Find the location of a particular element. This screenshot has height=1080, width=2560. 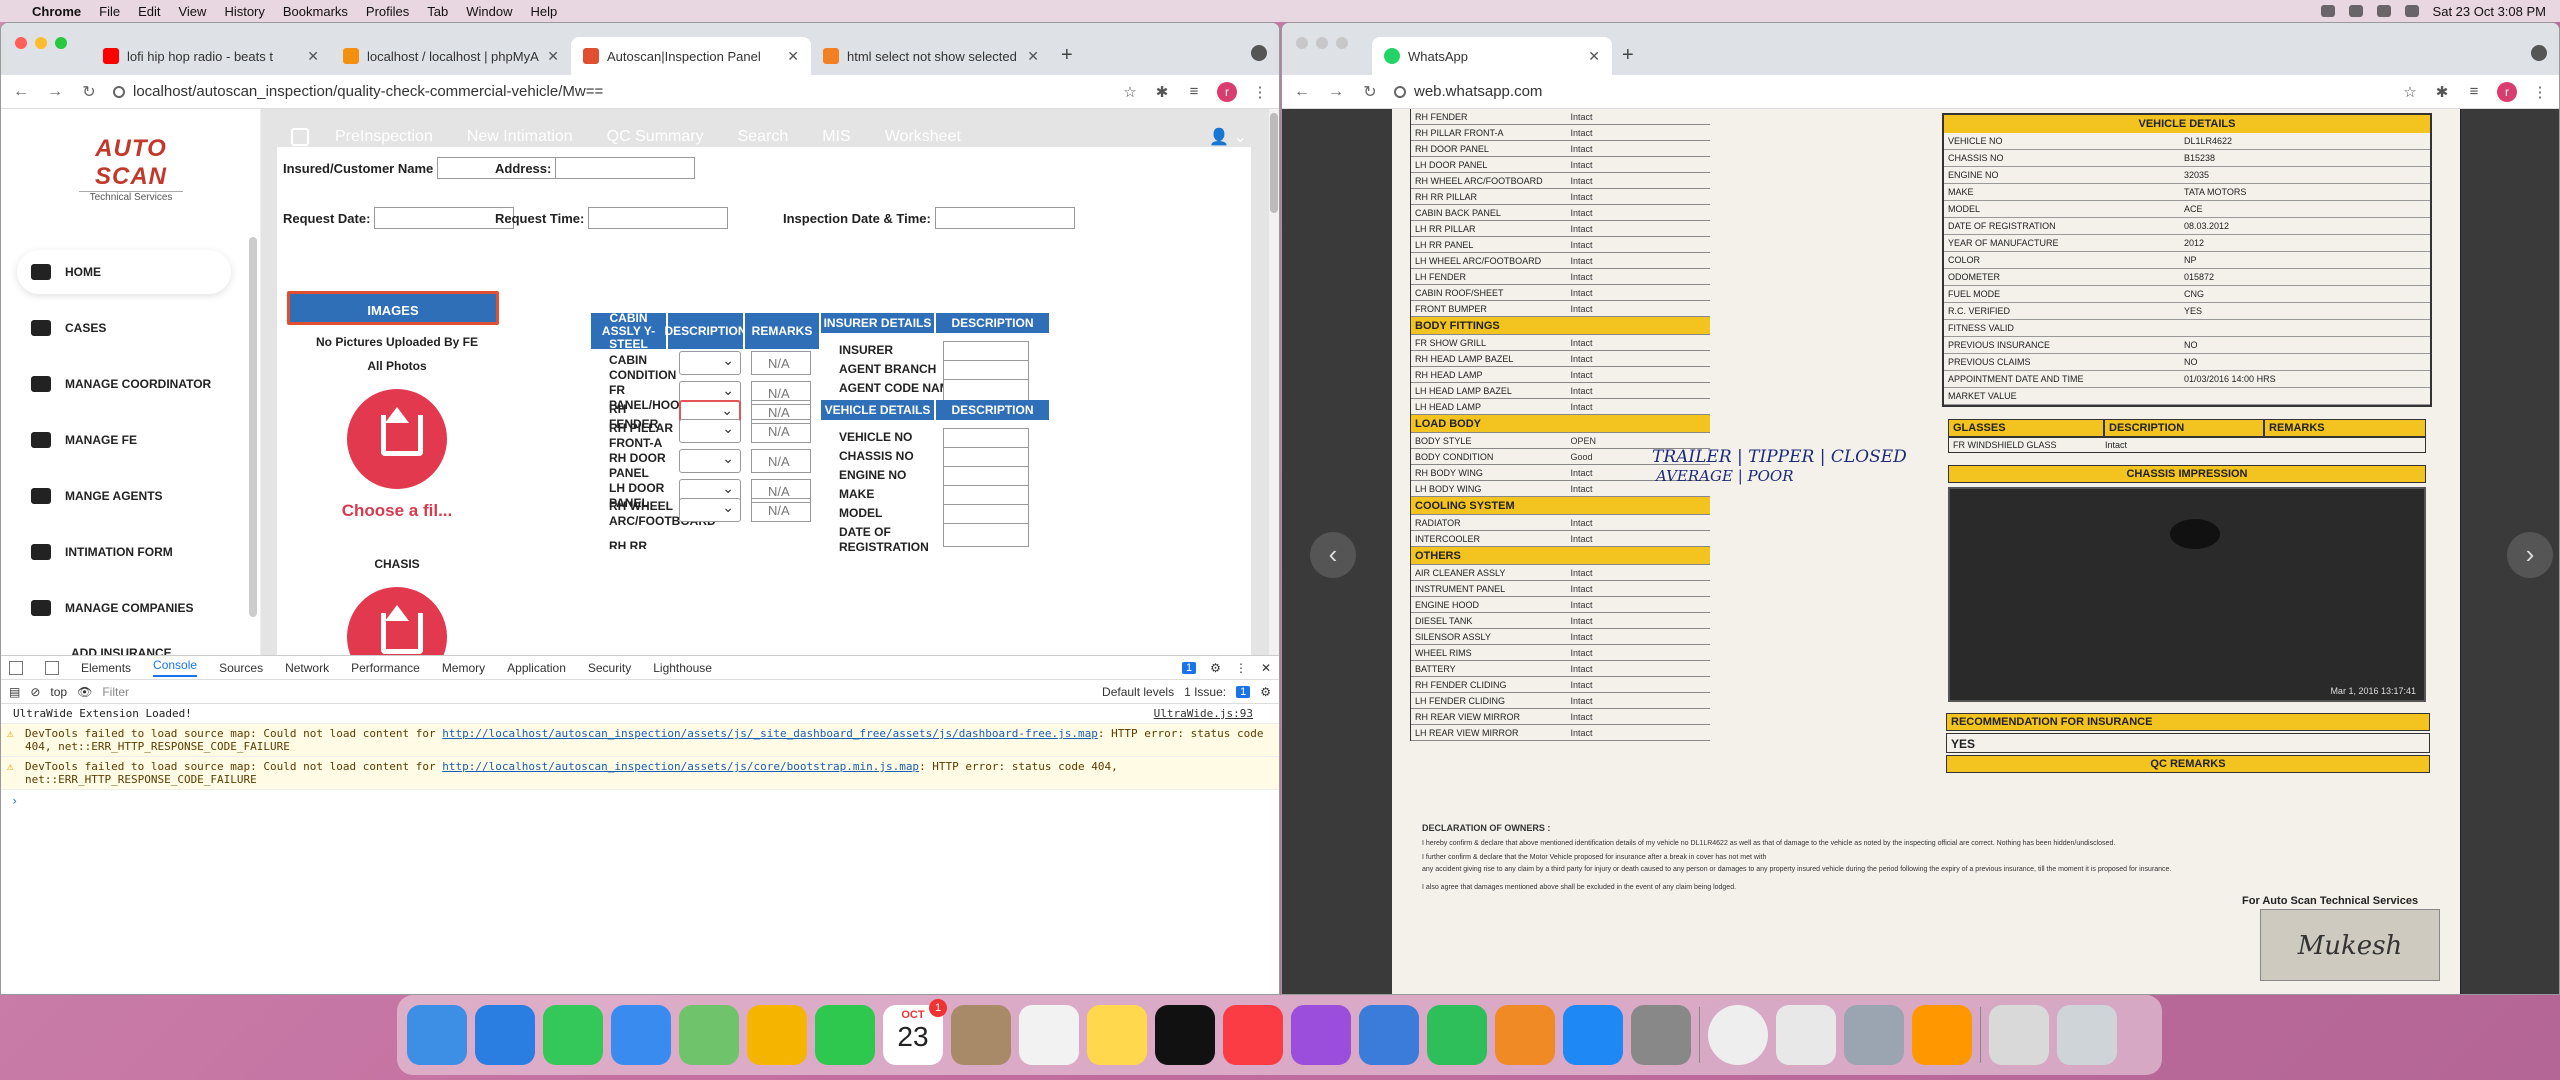

reminders-icon is located at coordinates (1049, 1035).